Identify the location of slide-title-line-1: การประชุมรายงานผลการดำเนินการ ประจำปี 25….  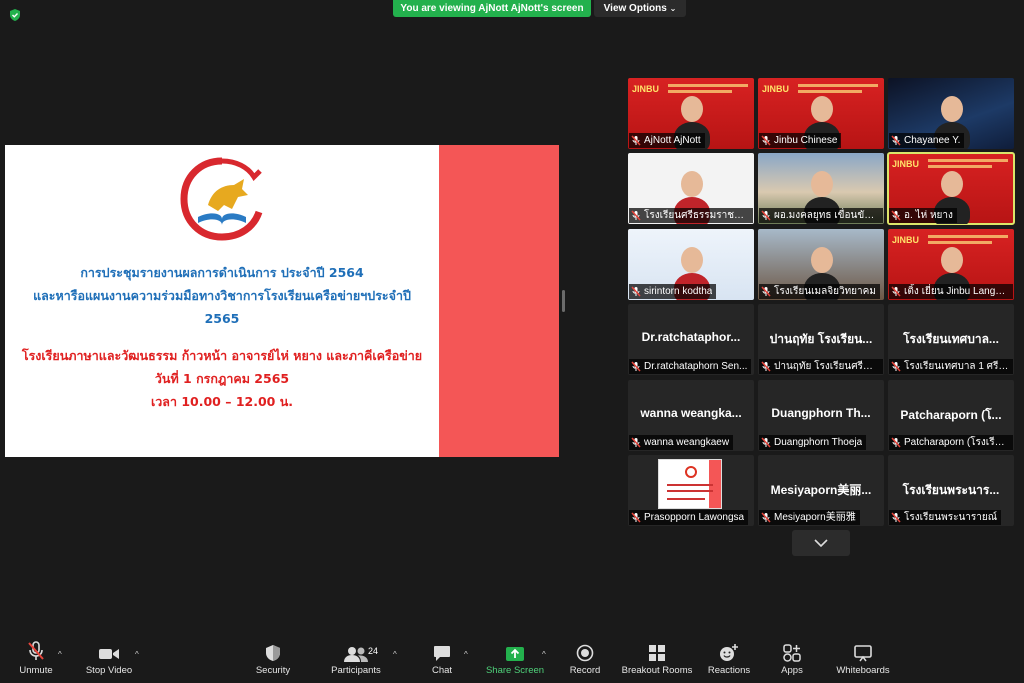
(222, 272).